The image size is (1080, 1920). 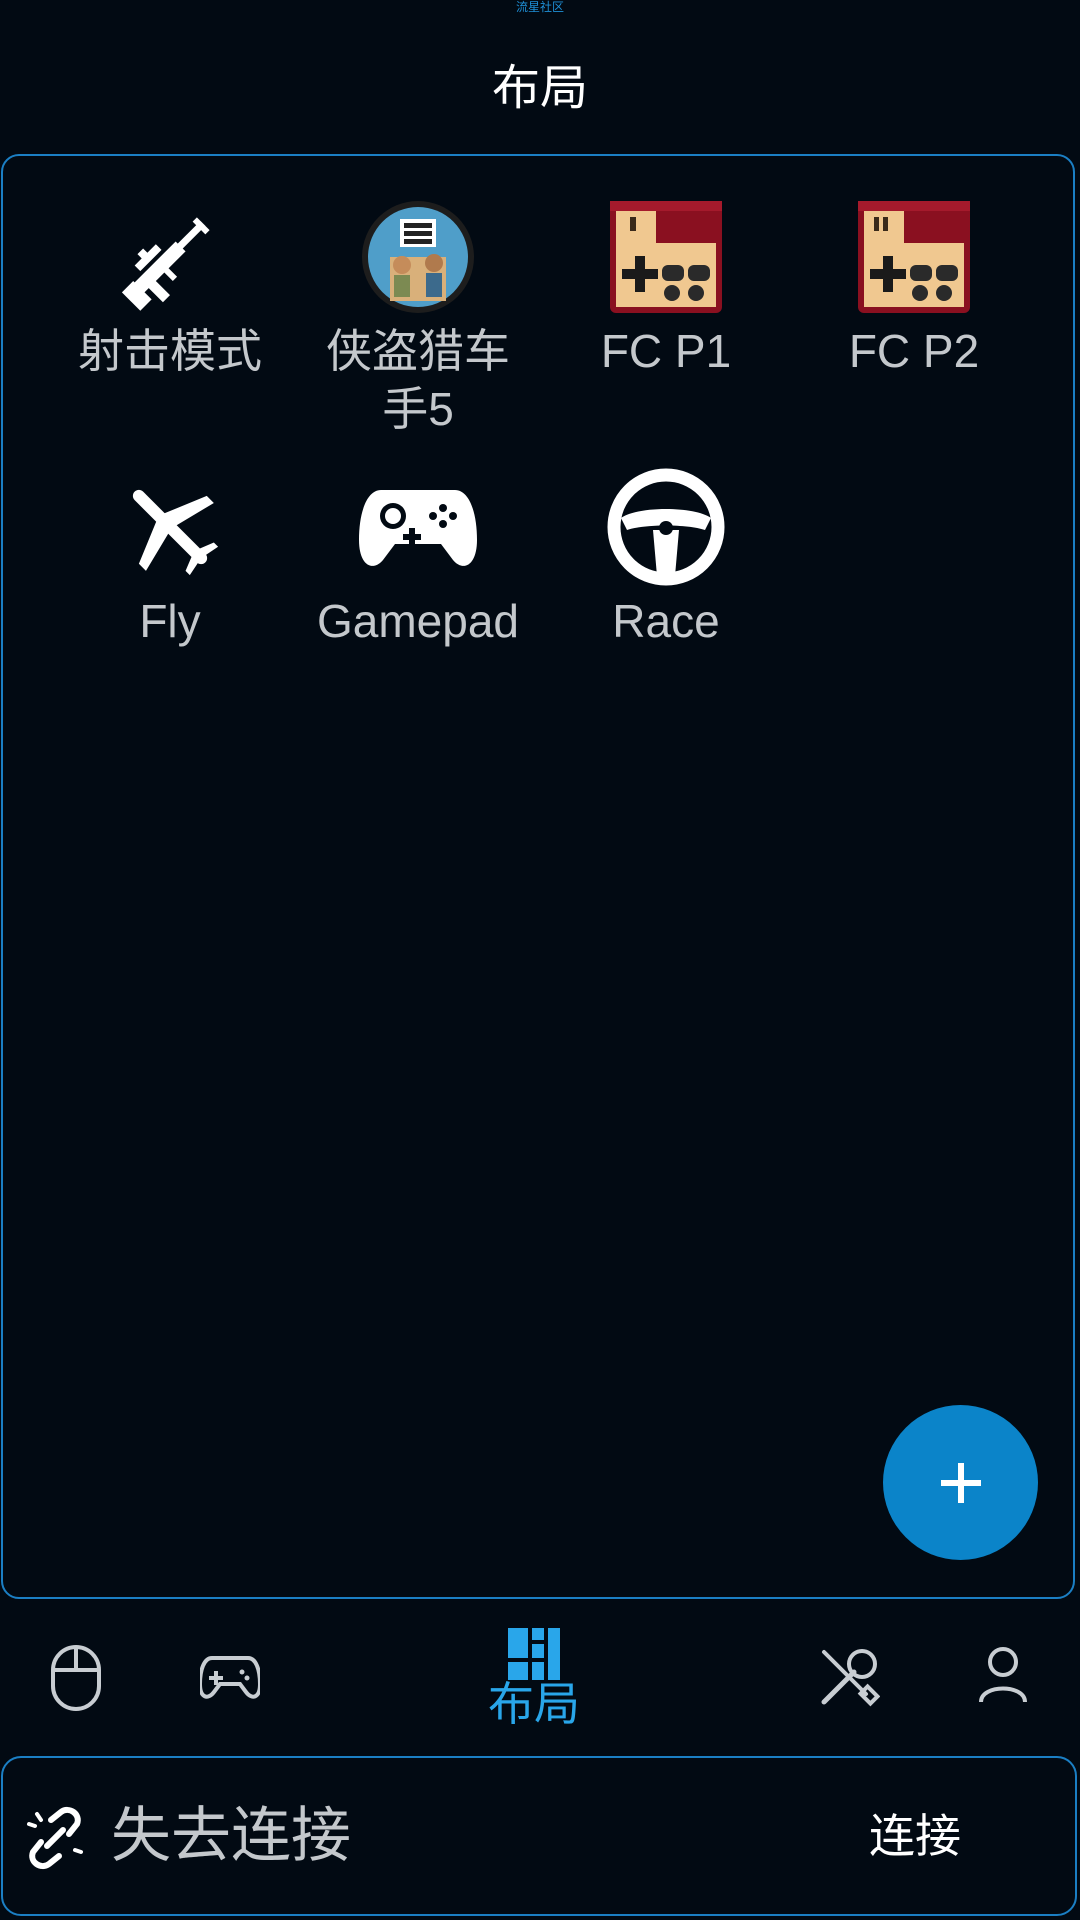 What do you see at coordinates (539, 1836) in the screenshot?
I see `connection-status-bar: 失去连接 连接` at bounding box center [539, 1836].